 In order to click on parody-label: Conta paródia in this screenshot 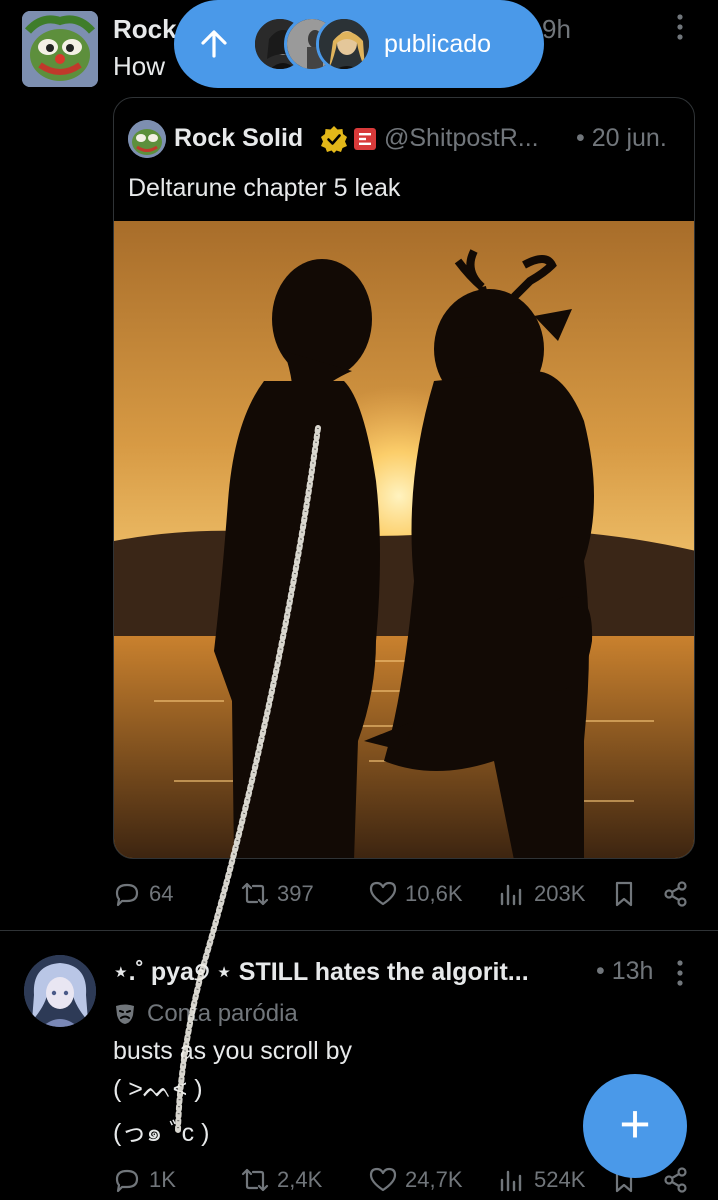, I will do `click(205, 1014)`.